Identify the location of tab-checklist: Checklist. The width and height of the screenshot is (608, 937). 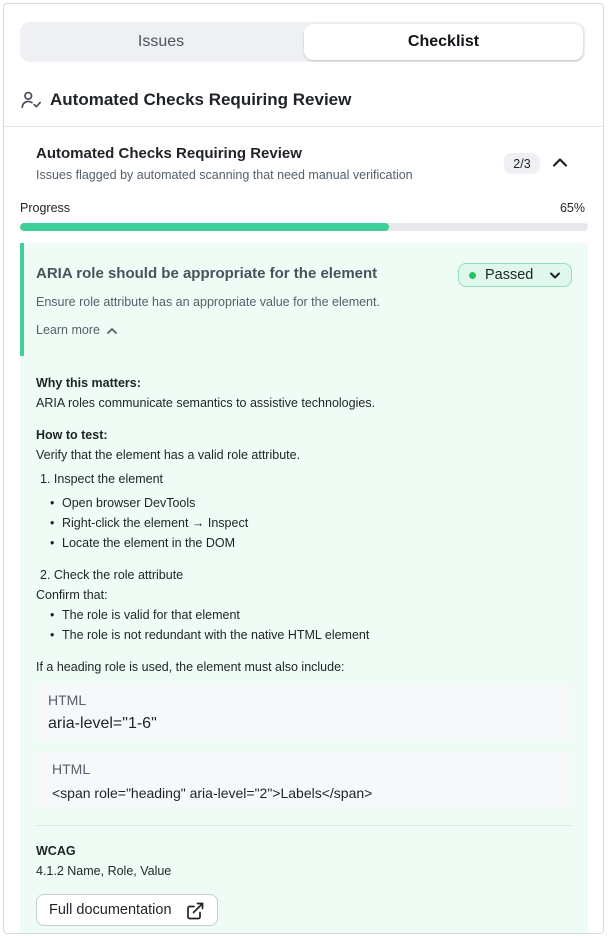
(443, 42).